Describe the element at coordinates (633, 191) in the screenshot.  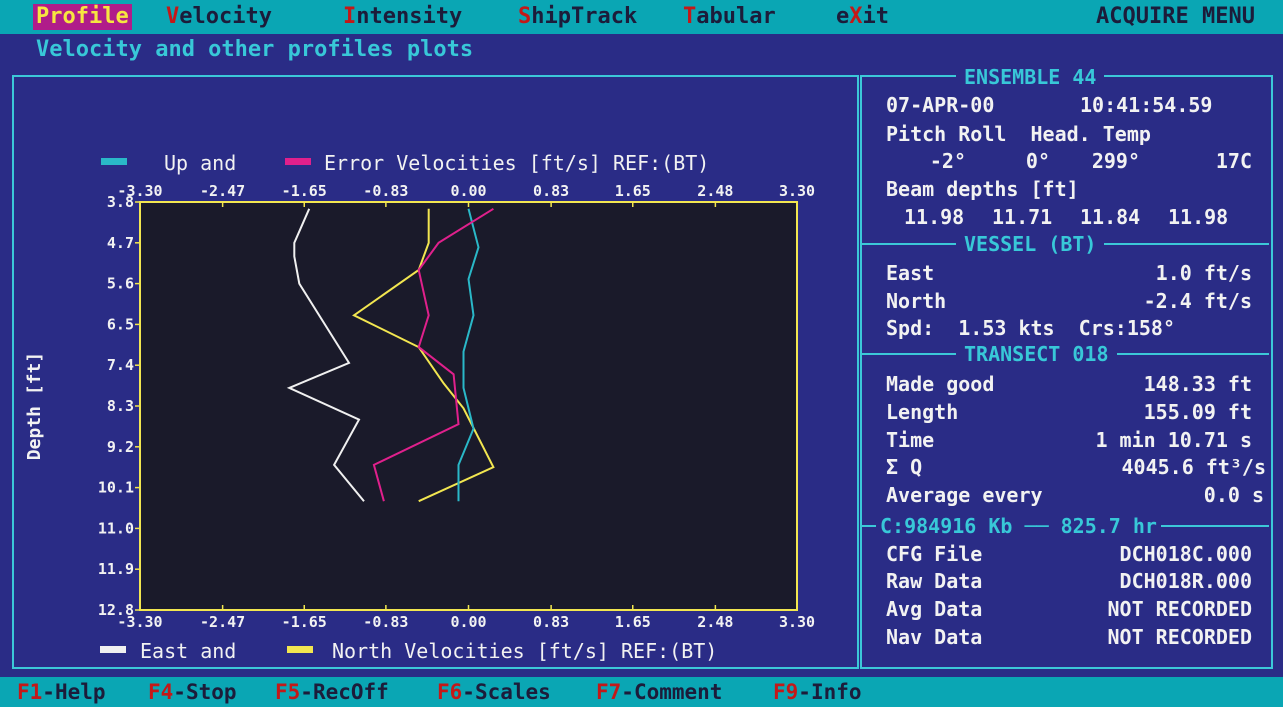
I see `x-tick-label-top: 1.65` at that location.